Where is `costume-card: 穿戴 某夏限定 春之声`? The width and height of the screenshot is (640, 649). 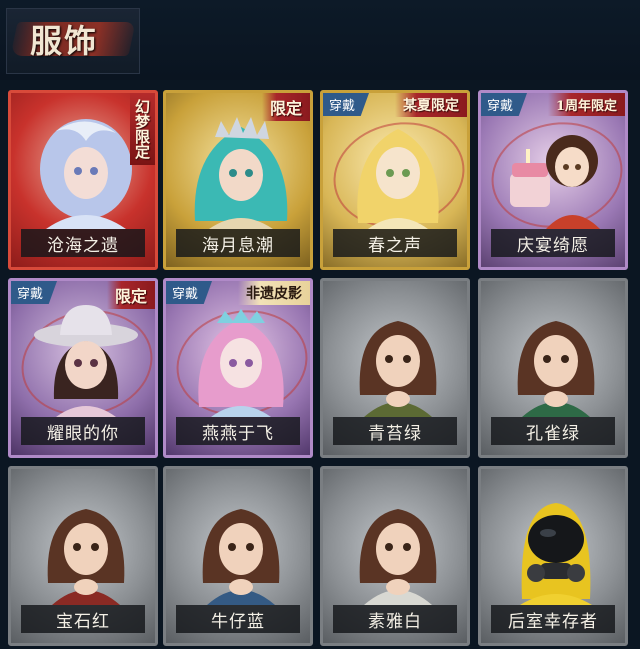 costume-card: 穿戴 某夏限定 春之声 is located at coordinates (395, 180).